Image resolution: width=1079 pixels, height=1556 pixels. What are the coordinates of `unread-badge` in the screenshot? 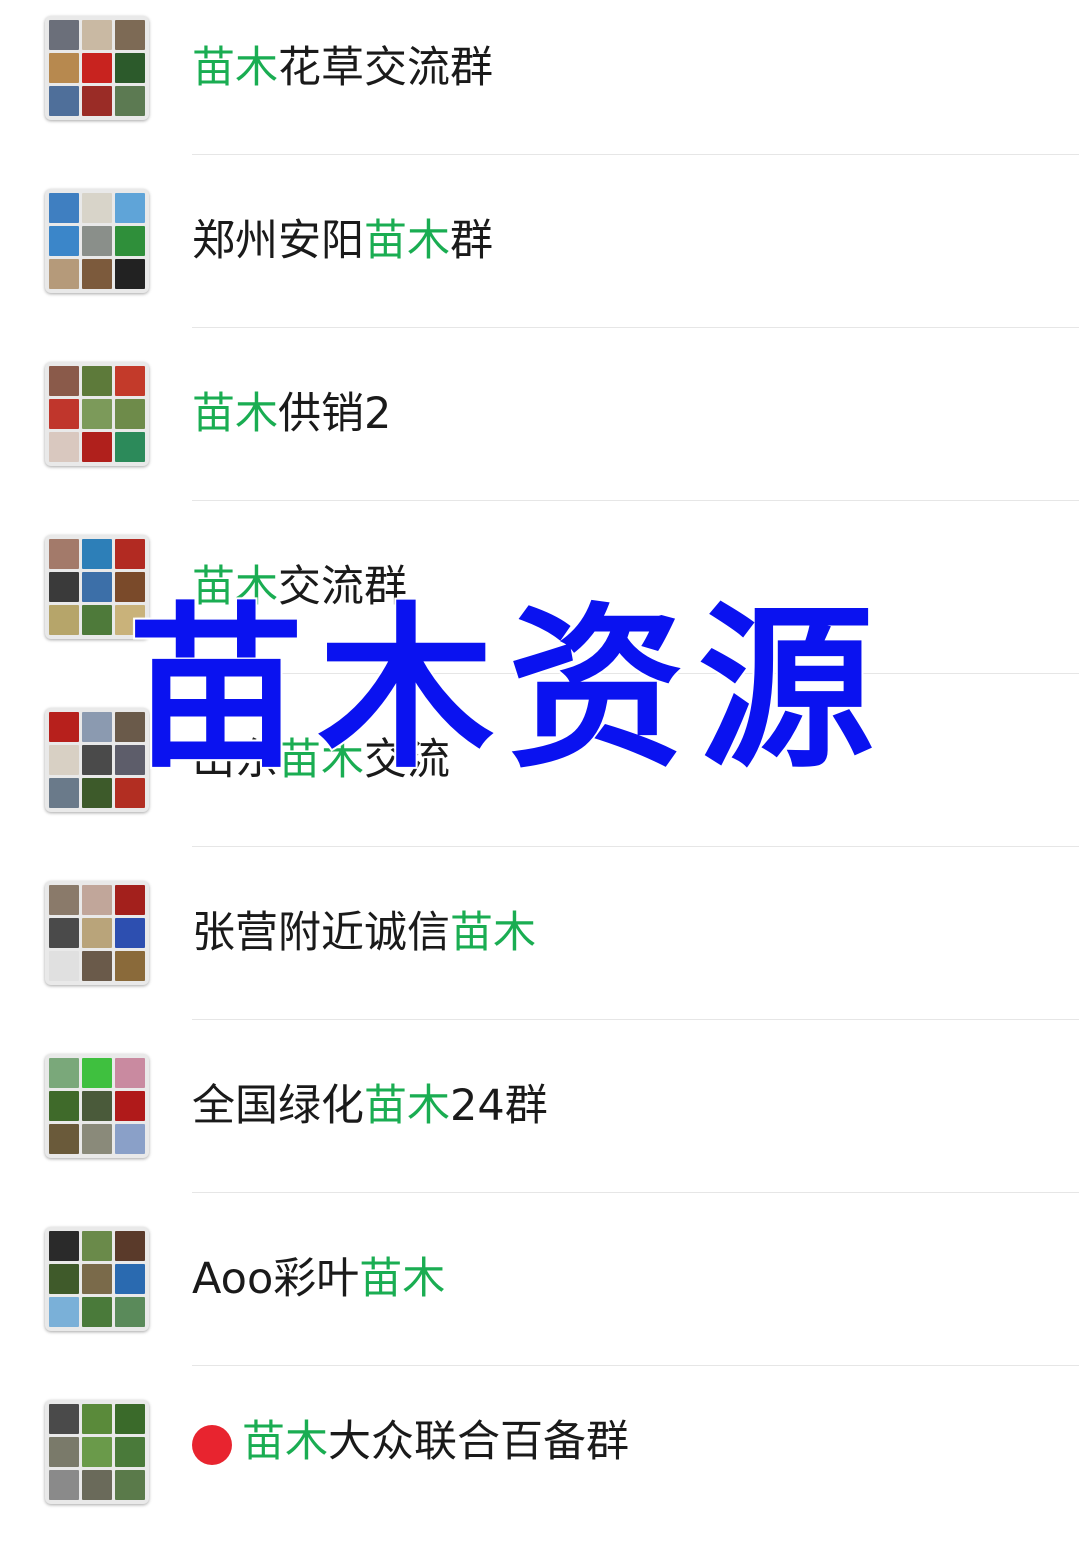 It's located at (212, 1444).